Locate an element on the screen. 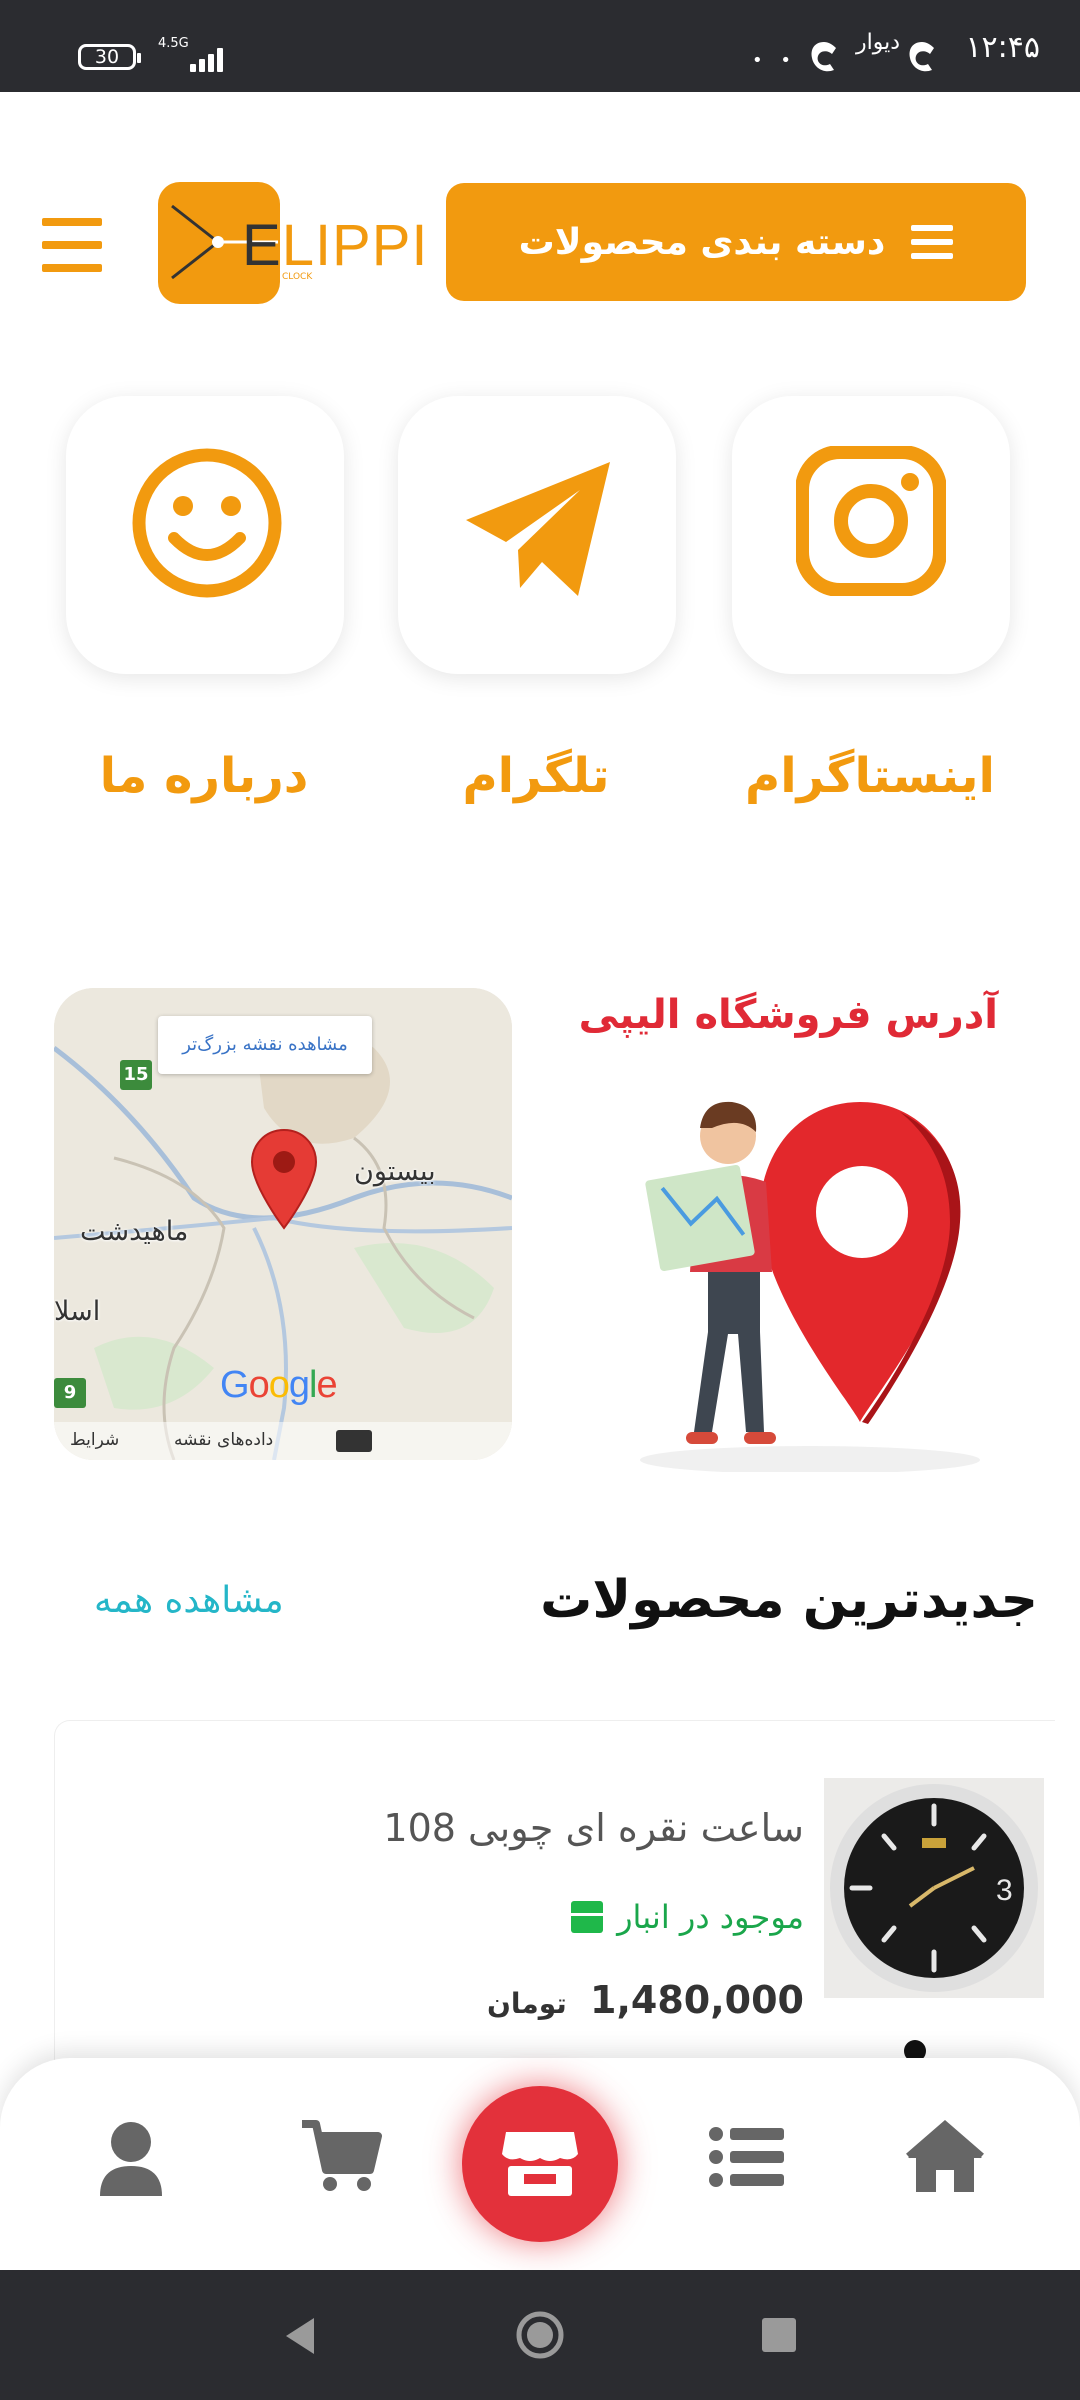  road-badge: 9 is located at coordinates (70, 1393).